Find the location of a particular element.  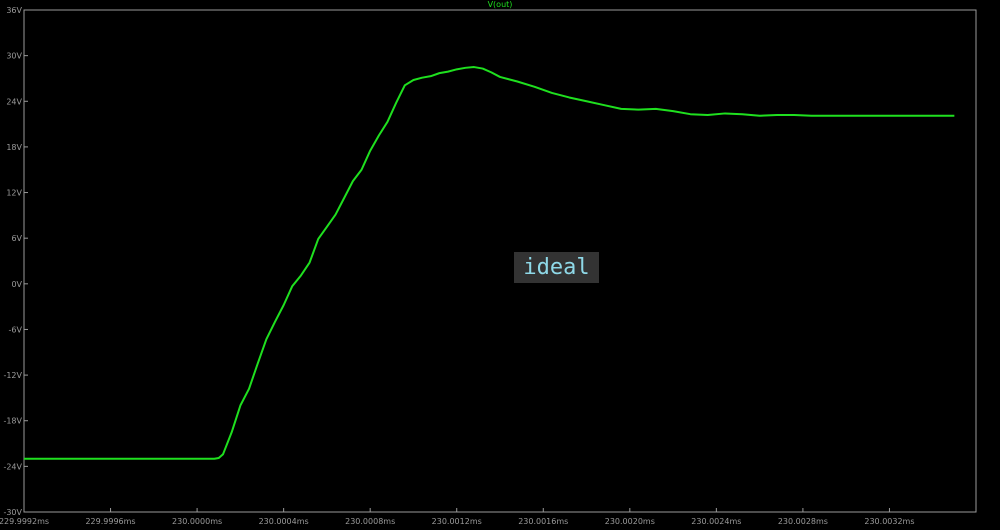

y-tick-label: -18V is located at coordinates (12, 421).